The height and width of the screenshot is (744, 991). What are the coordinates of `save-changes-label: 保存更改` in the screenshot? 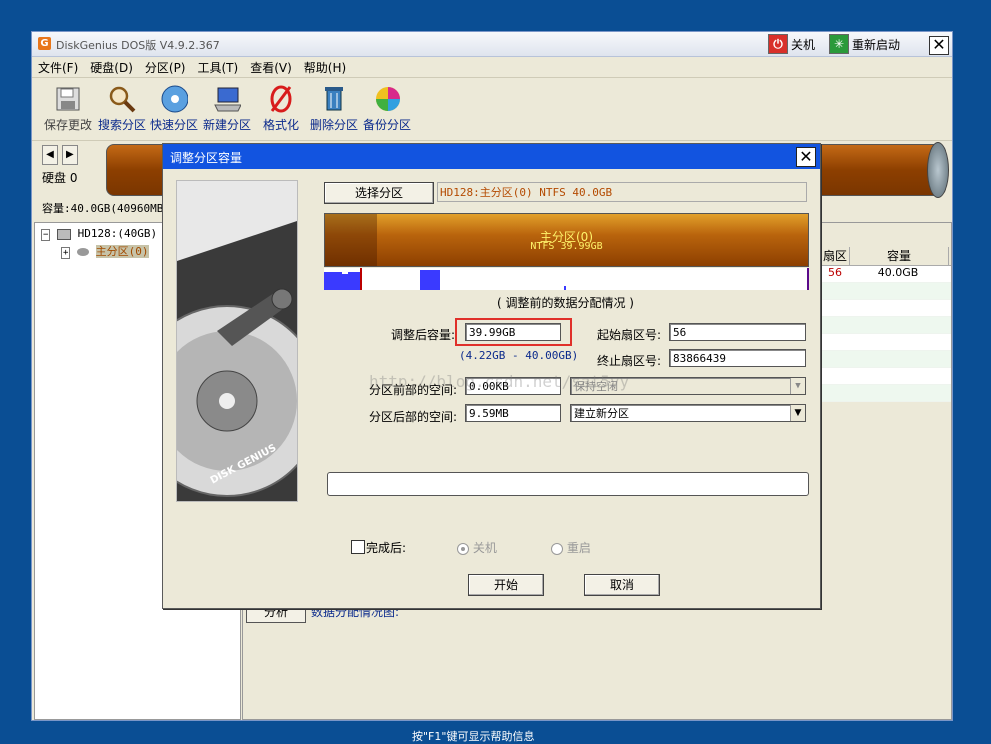 It's located at (67, 125).